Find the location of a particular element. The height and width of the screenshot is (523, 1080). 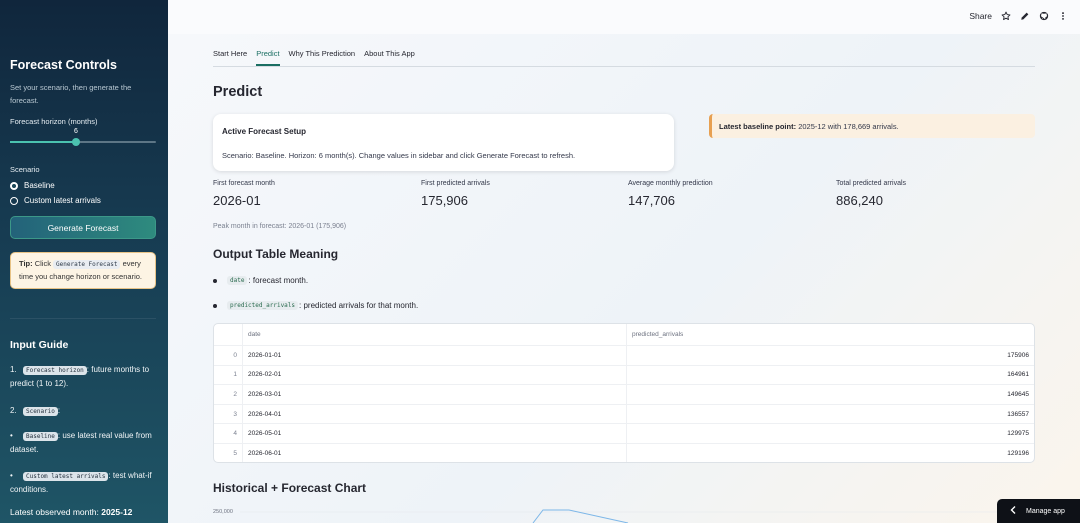

input-guide-title: Input Guide is located at coordinates (39, 345).